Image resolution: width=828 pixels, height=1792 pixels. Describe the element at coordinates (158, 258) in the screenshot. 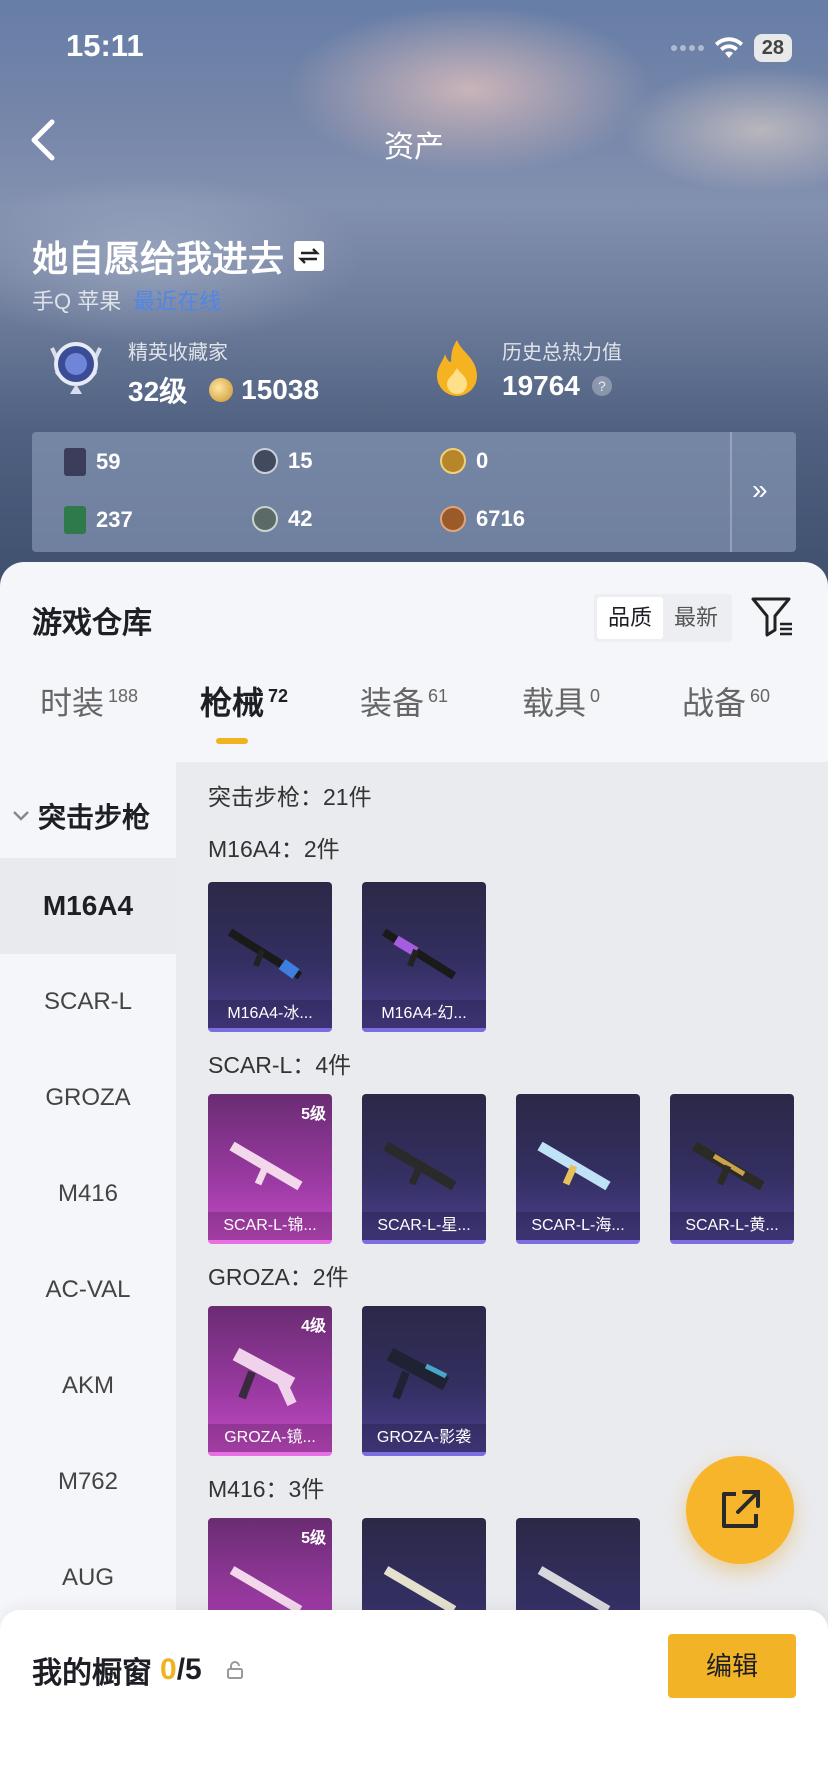

I see `player-name: 她自愿给我进去` at that location.